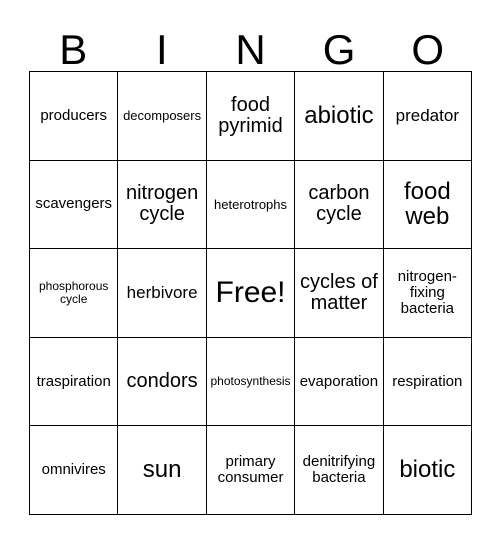 The width and height of the screenshot is (500, 544). I want to click on bingo-cell-label: cycles of matter, so click(339, 292).